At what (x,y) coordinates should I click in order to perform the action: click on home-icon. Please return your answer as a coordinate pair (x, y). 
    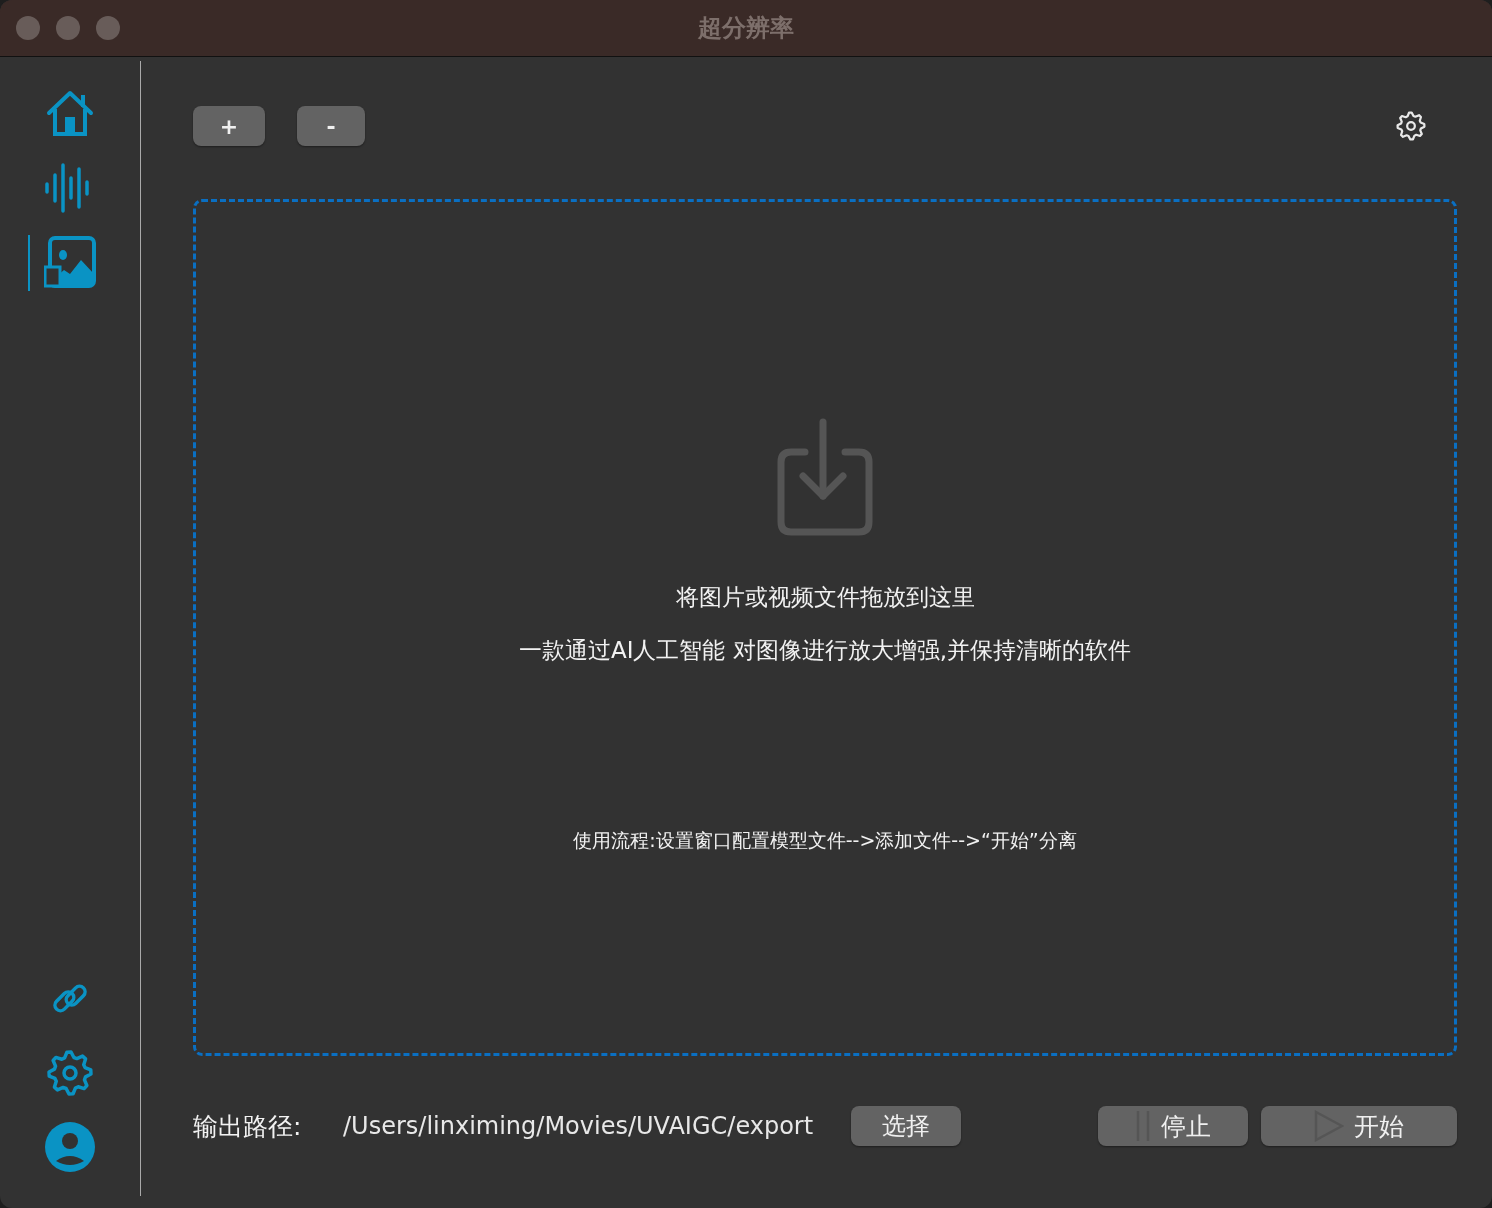
    Looking at the image, I should click on (70, 114).